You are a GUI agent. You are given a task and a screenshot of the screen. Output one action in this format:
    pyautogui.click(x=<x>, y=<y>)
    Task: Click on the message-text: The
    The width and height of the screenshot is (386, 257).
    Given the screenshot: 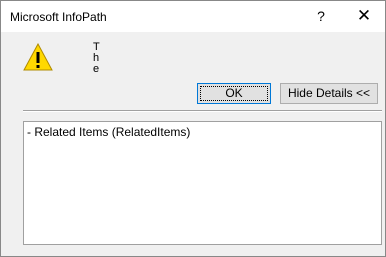 What is the action you would take?
    pyautogui.click(x=96, y=58)
    